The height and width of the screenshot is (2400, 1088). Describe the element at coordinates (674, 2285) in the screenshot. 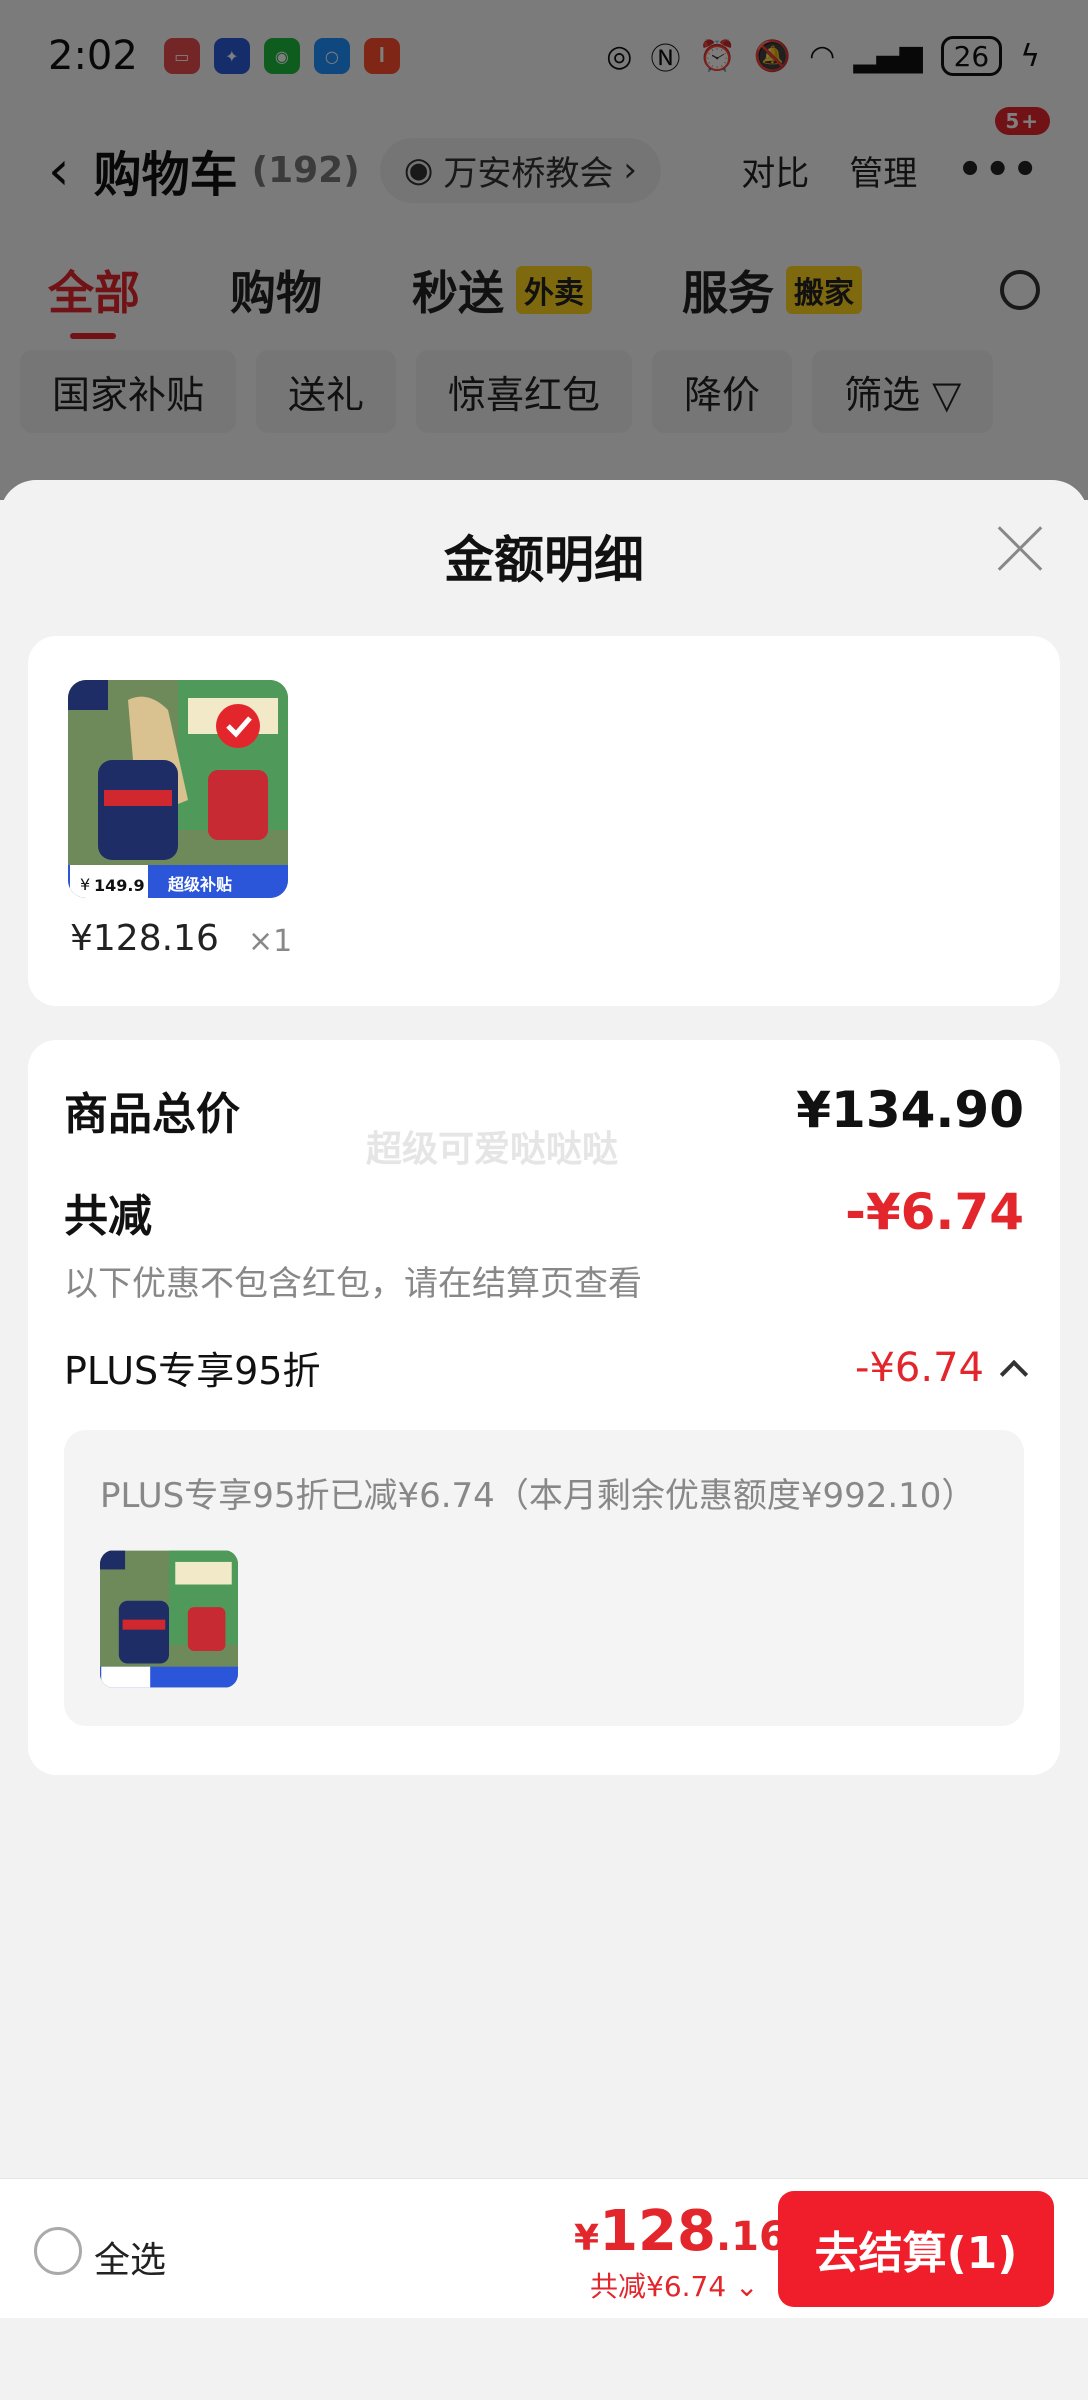

I see `total-saved: 共减¥6.74 ⌄` at that location.